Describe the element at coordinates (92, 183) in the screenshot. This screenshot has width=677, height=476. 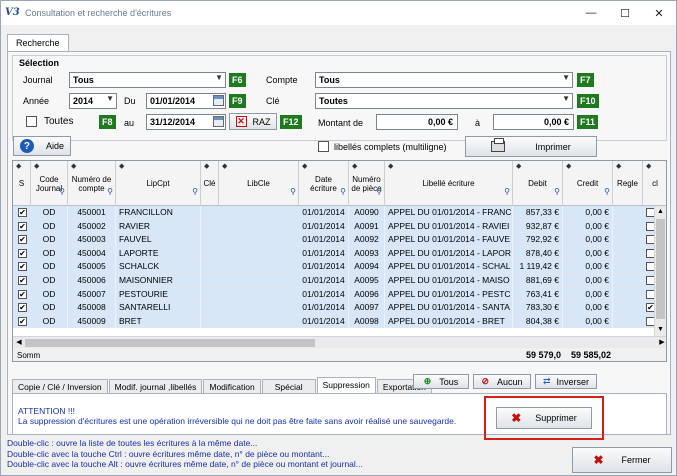
I see `col-numero-compte: ◆ Numéro de compte ⚲` at that location.